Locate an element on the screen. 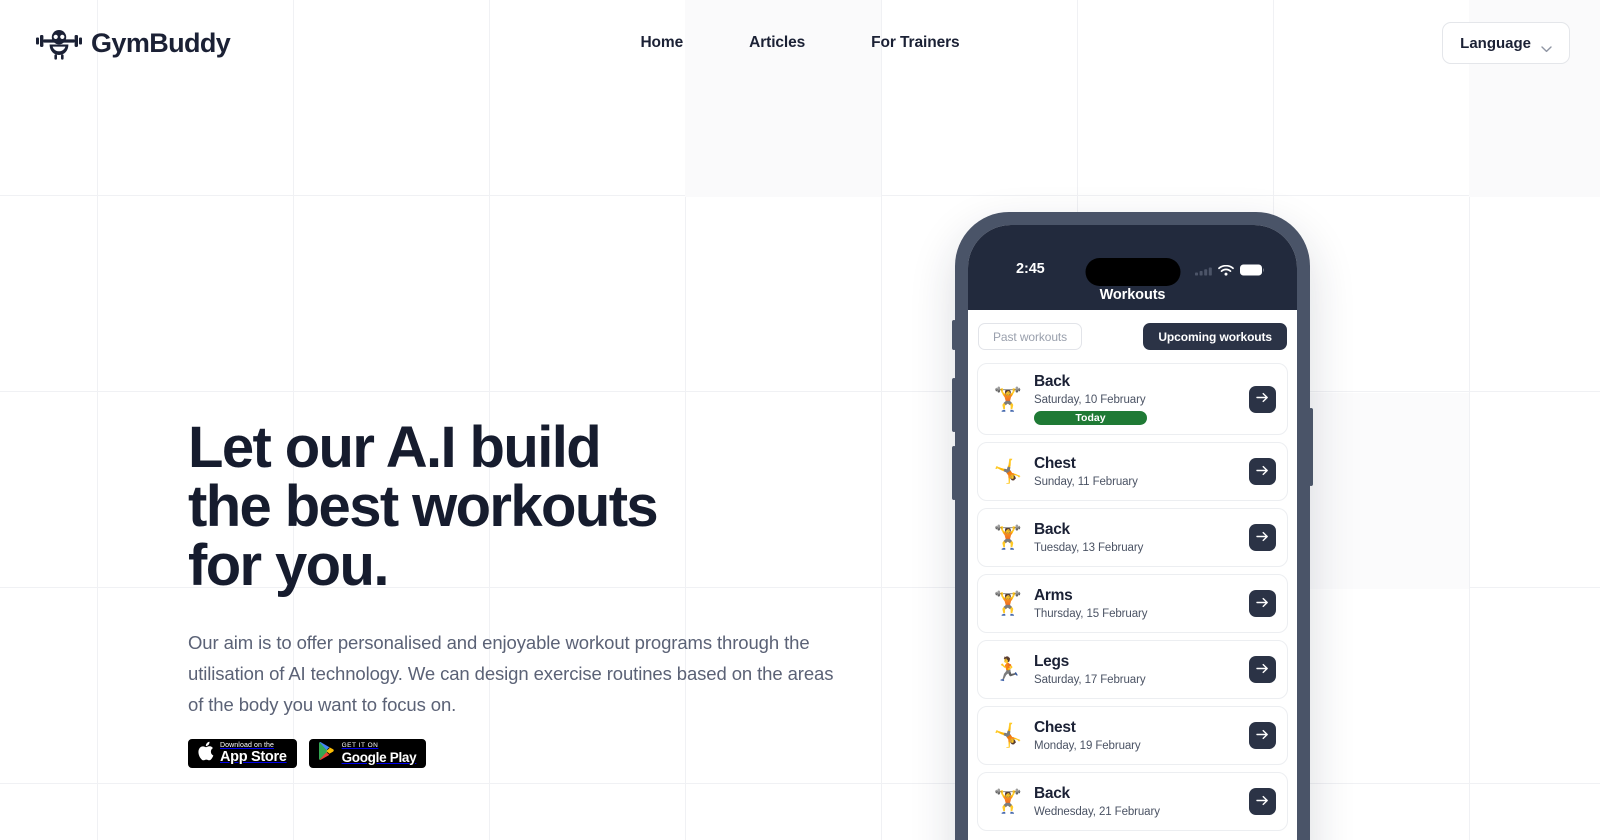 The image size is (1600, 840). filter-tab-past-workouts: Past workouts is located at coordinates (1030, 336).